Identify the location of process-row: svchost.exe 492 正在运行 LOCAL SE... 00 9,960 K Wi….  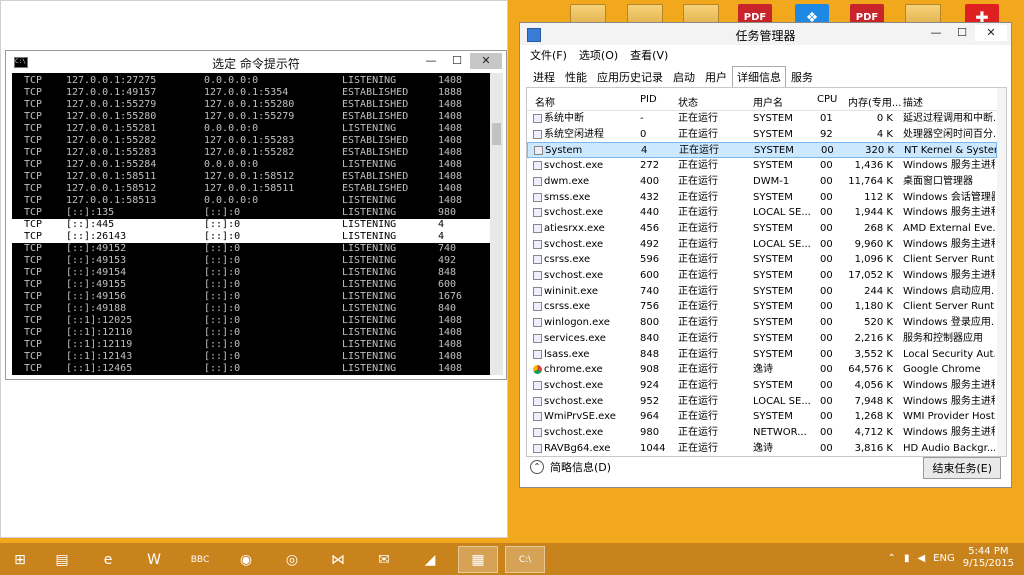
(762, 245).